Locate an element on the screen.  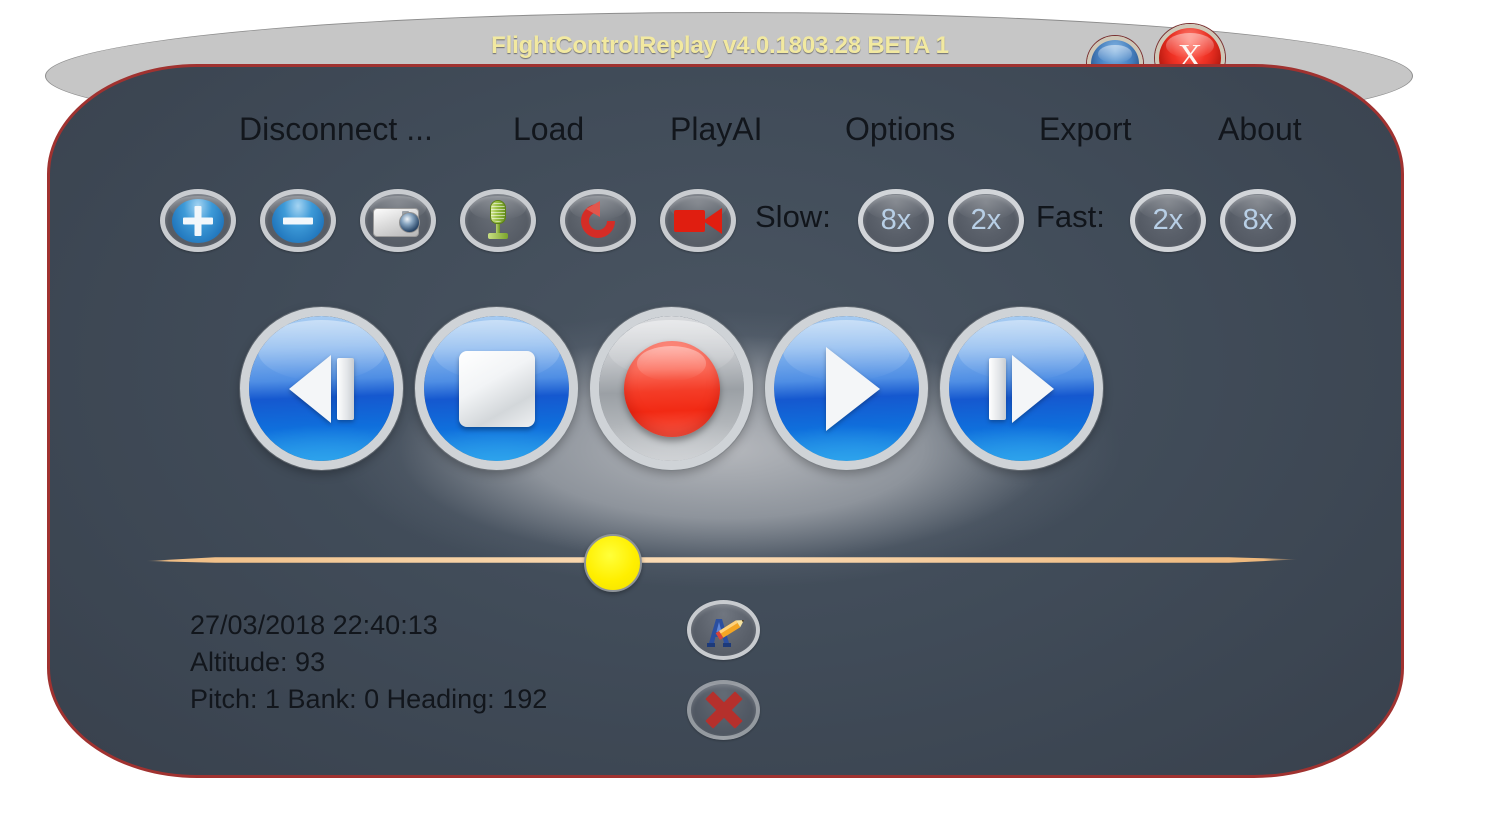
plus-icon is located at coordinates (198, 220).